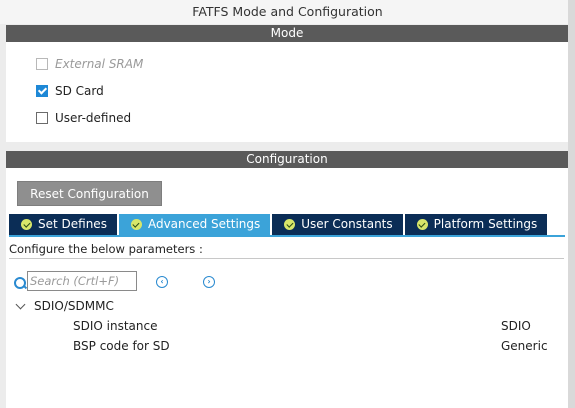  I want to click on tab-user-constants: User Constants, so click(337, 224).